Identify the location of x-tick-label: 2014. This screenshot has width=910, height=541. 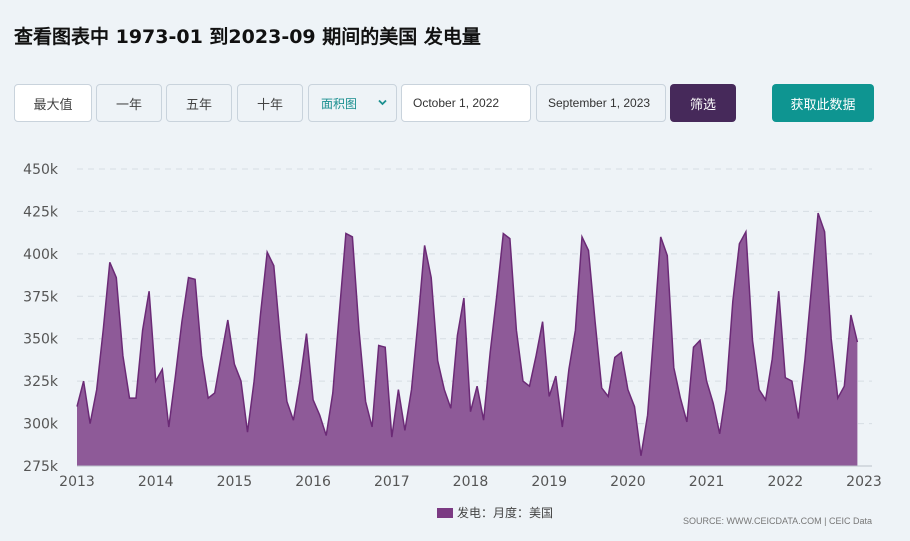
(156, 482).